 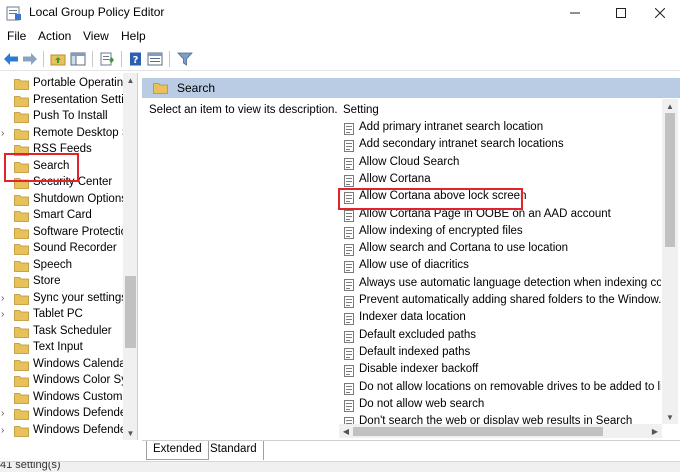 What do you see at coordinates (61, 282) in the screenshot?
I see `tree-item: Store` at bounding box center [61, 282].